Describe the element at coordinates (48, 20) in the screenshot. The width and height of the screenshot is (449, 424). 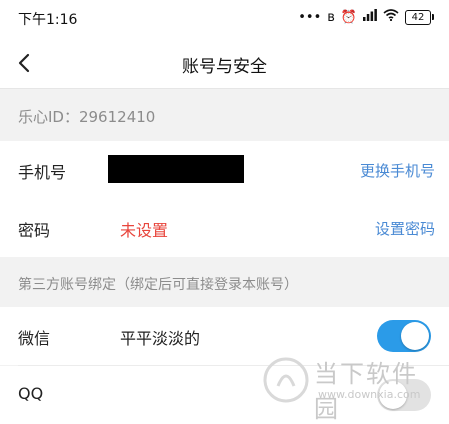
I see `status-time: 下午1:16` at that location.